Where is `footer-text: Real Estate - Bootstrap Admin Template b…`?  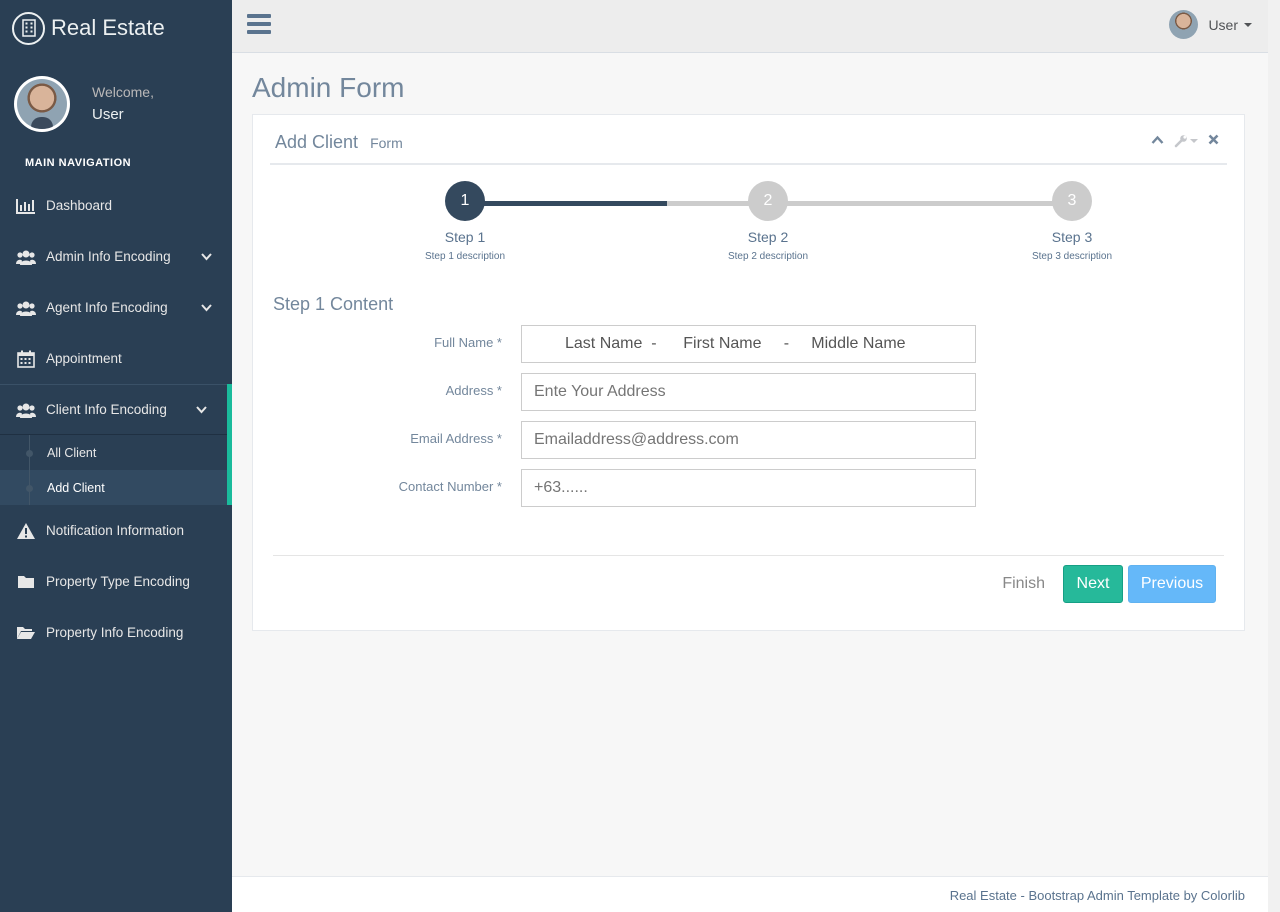 footer-text: Real Estate - Bootstrap Admin Template b… is located at coordinates (1097, 895).